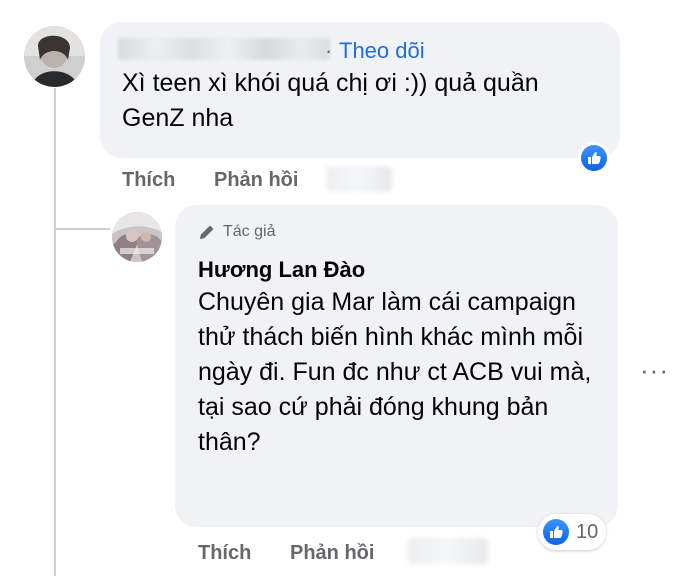 This screenshot has height=576, width=700. I want to click on reply-reply-action: Phản hồi, so click(332, 553).